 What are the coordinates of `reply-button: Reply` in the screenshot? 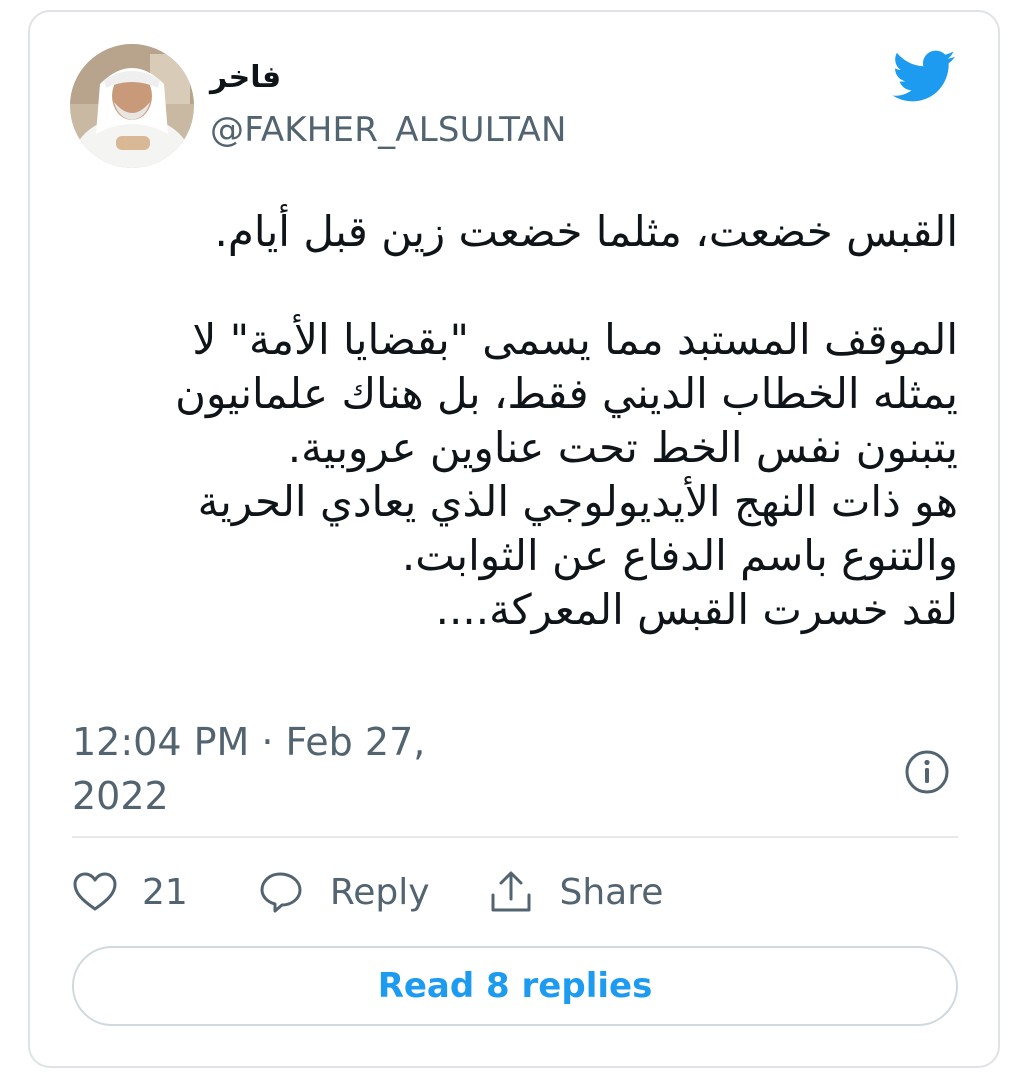 It's located at (344, 892).